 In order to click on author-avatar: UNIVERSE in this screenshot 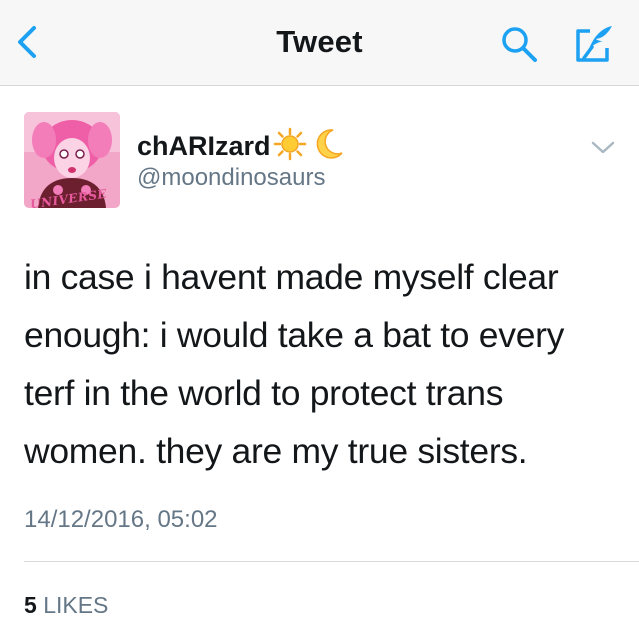, I will do `click(72, 160)`.